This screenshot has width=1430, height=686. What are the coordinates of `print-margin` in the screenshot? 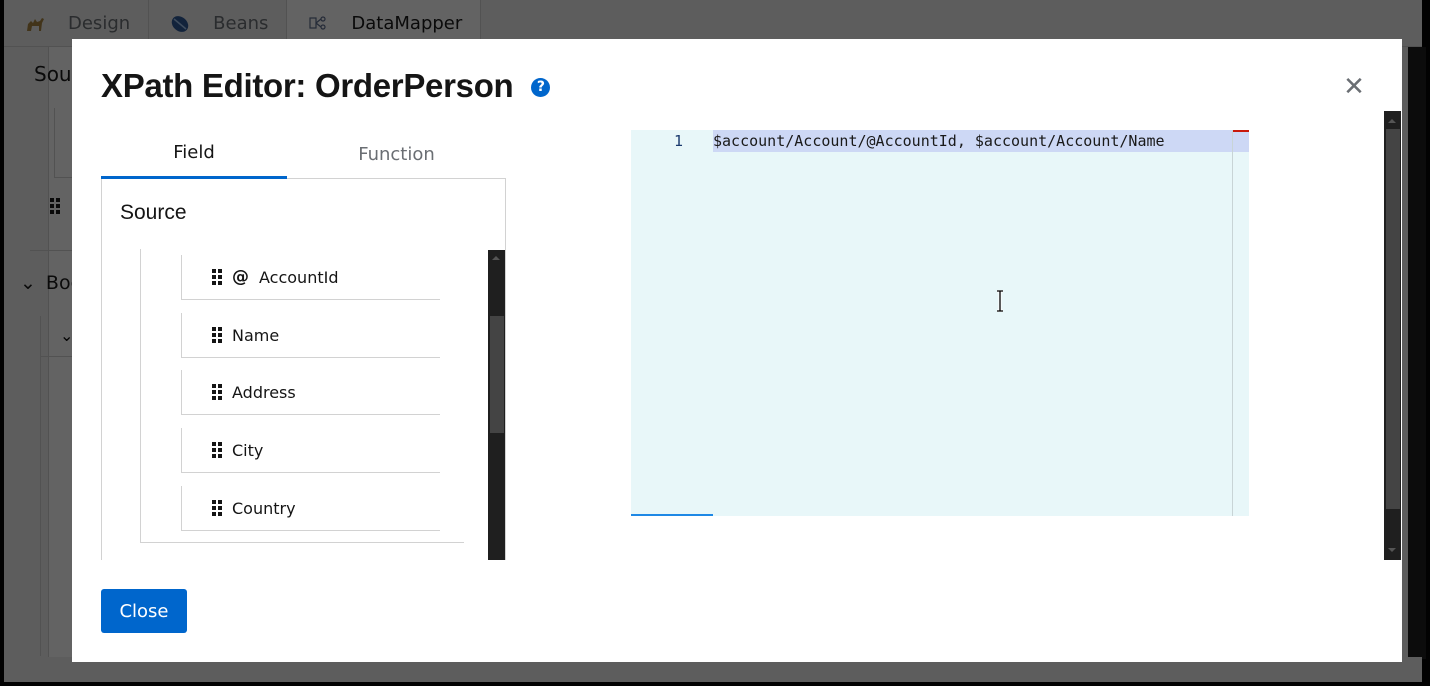 It's located at (1232, 323).